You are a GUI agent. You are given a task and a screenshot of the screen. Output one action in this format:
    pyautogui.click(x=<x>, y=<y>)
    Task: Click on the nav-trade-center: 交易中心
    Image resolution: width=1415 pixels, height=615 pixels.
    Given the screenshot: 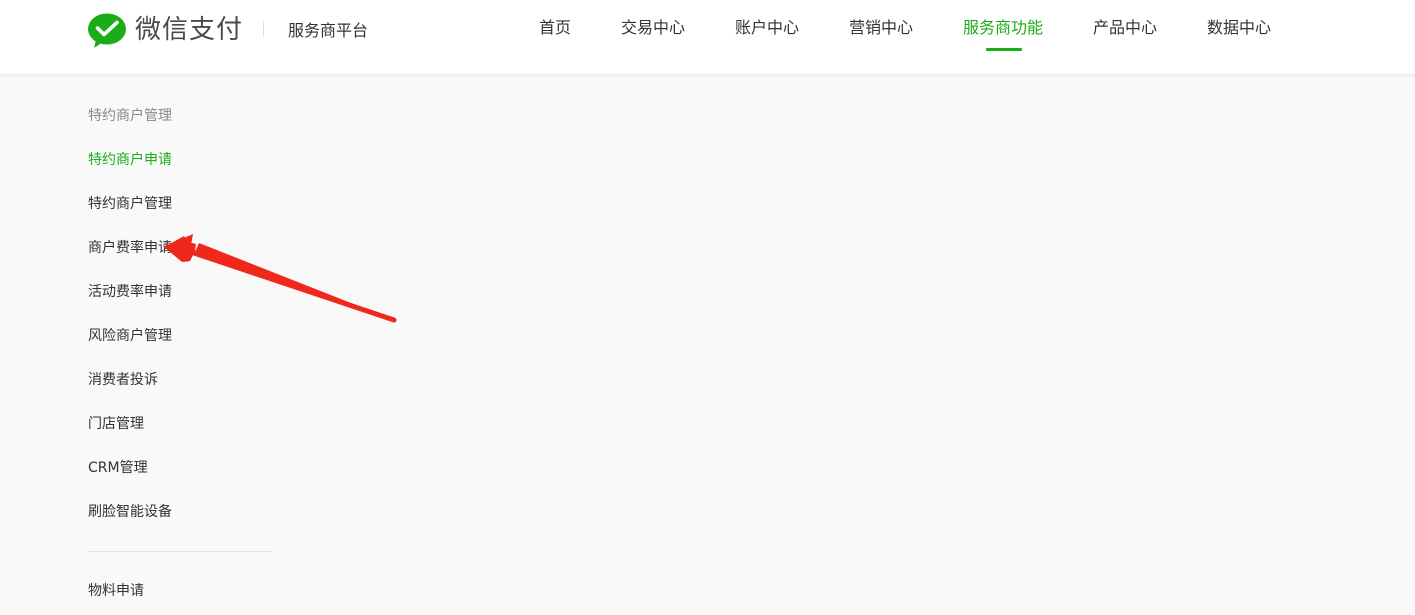 What is the action you would take?
    pyautogui.click(x=653, y=28)
    